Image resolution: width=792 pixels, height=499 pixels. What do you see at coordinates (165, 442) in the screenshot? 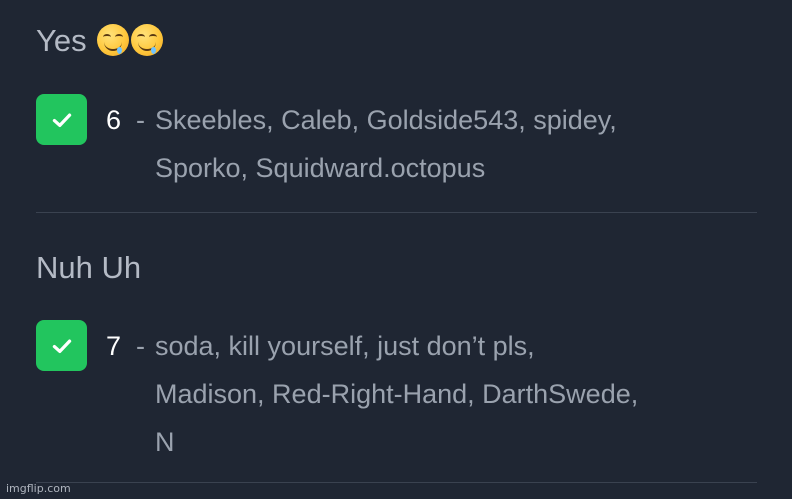
I see `voter-line: N` at bounding box center [165, 442].